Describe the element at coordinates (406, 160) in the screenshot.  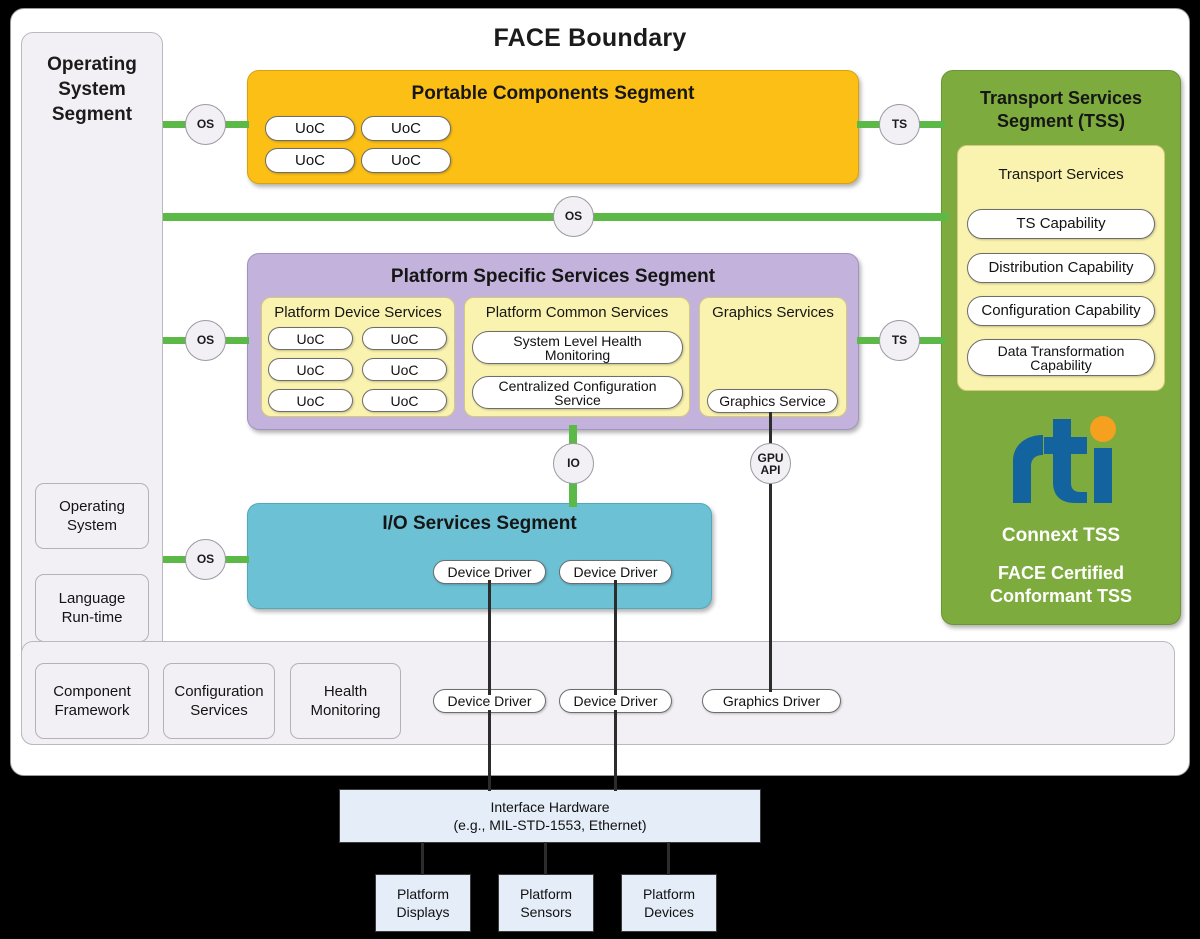
I see `portable-uoc-4: UoC` at that location.